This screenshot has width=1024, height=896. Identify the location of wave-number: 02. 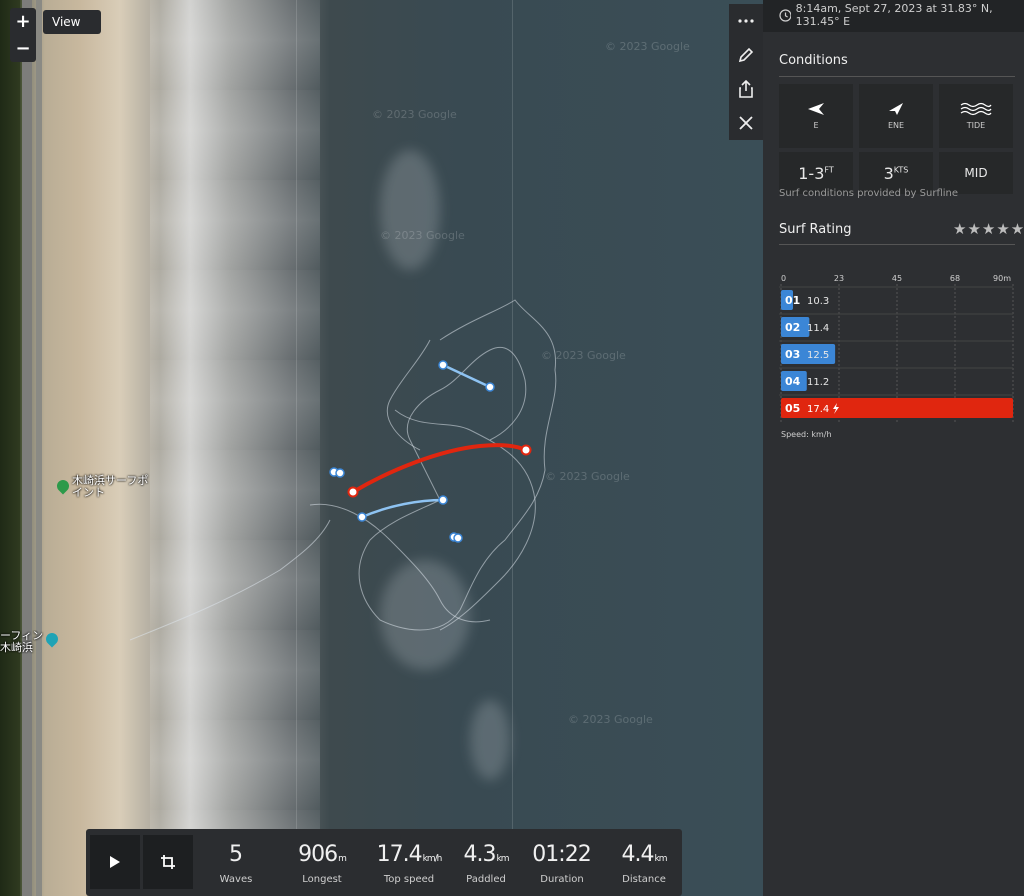
(792, 327).